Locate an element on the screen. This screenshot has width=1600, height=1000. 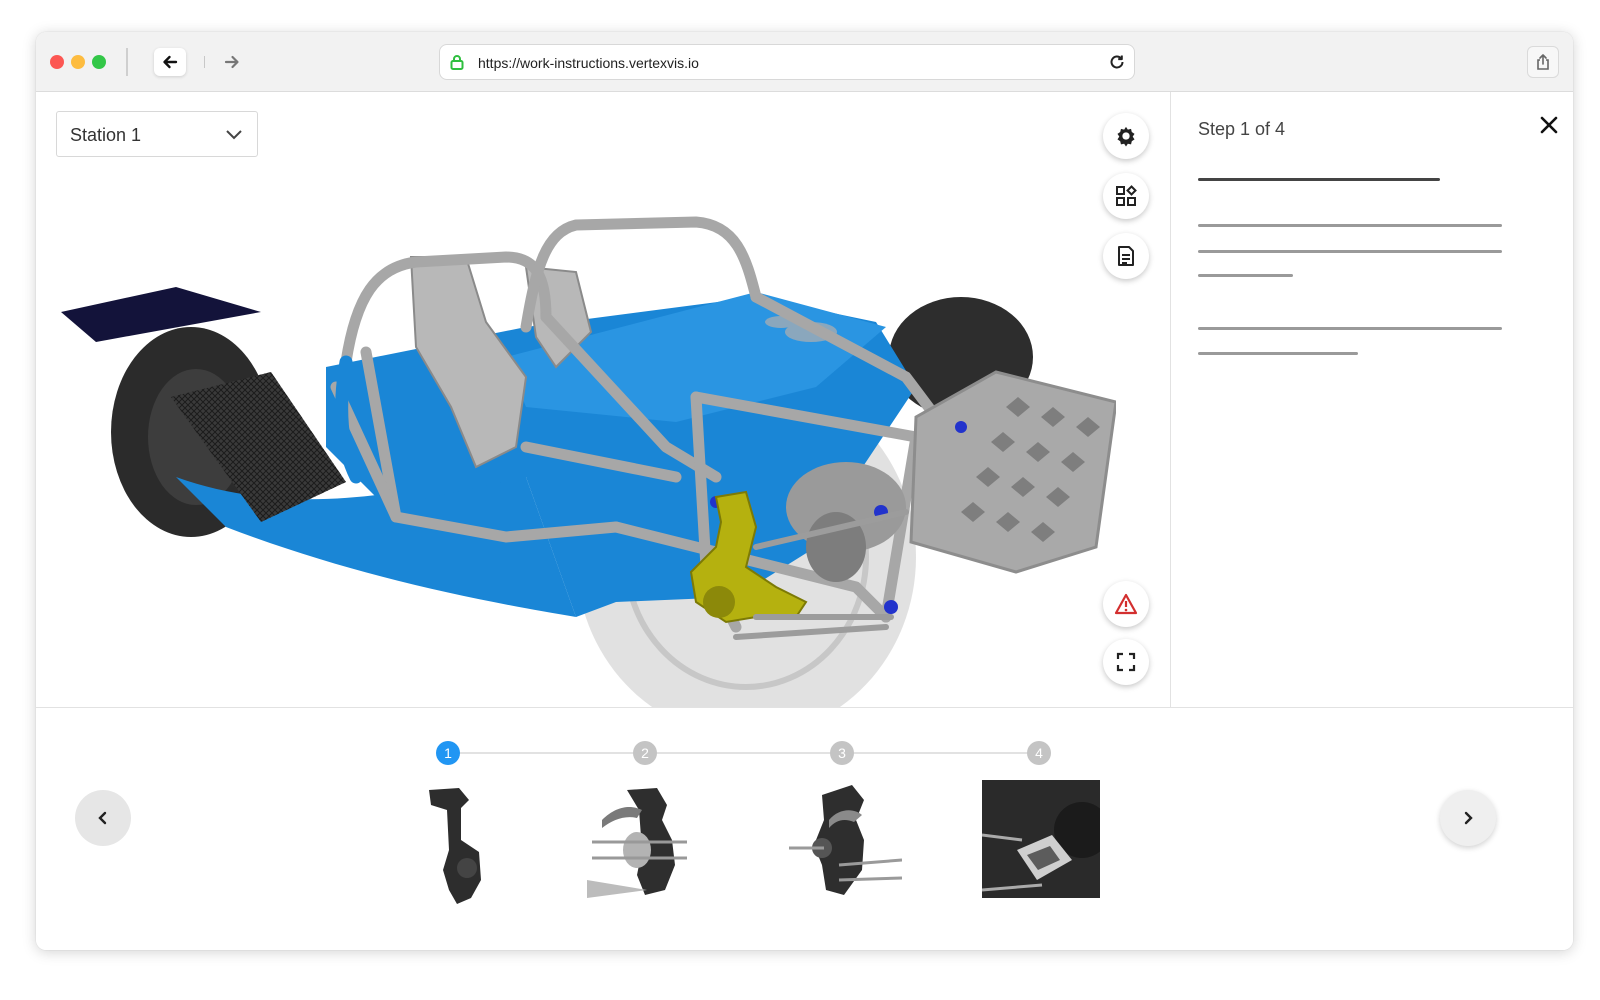
share-icon is located at coordinates (1543, 62).